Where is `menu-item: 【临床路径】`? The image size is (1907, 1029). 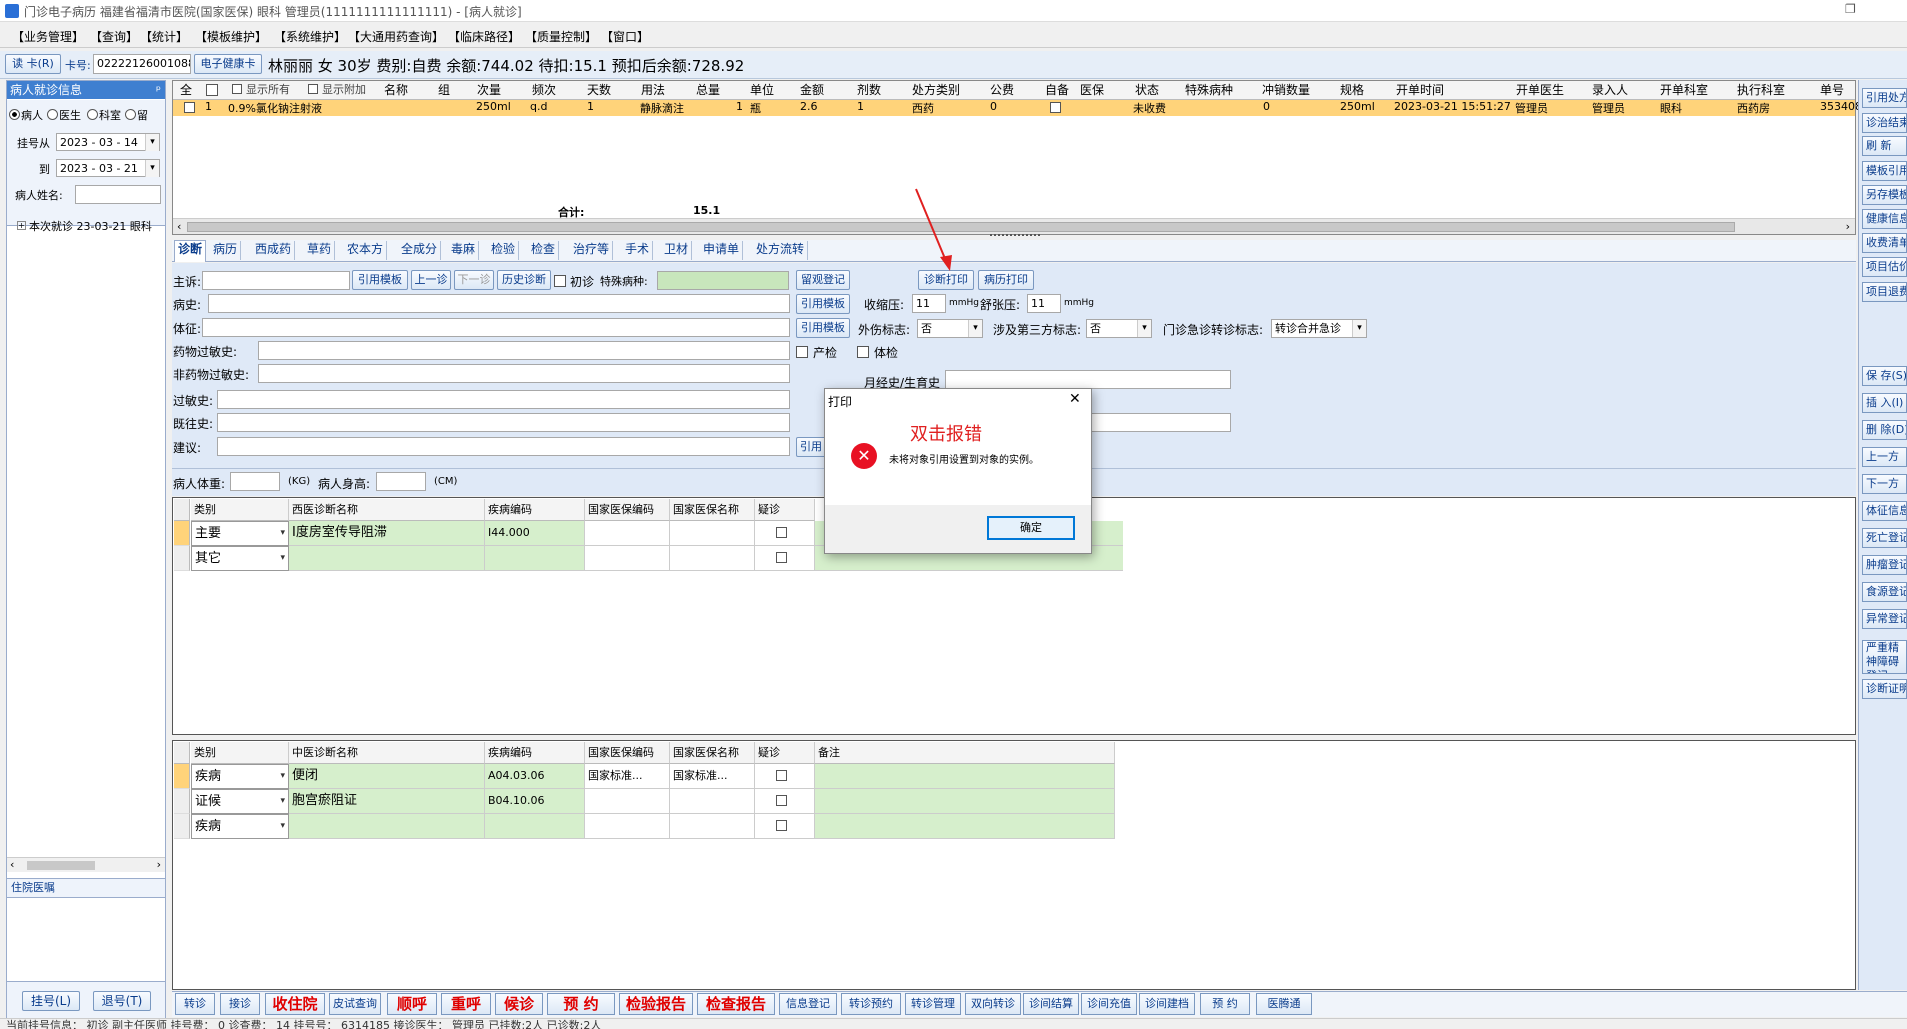
menu-item: 【临床路径】 is located at coordinates (484, 36).